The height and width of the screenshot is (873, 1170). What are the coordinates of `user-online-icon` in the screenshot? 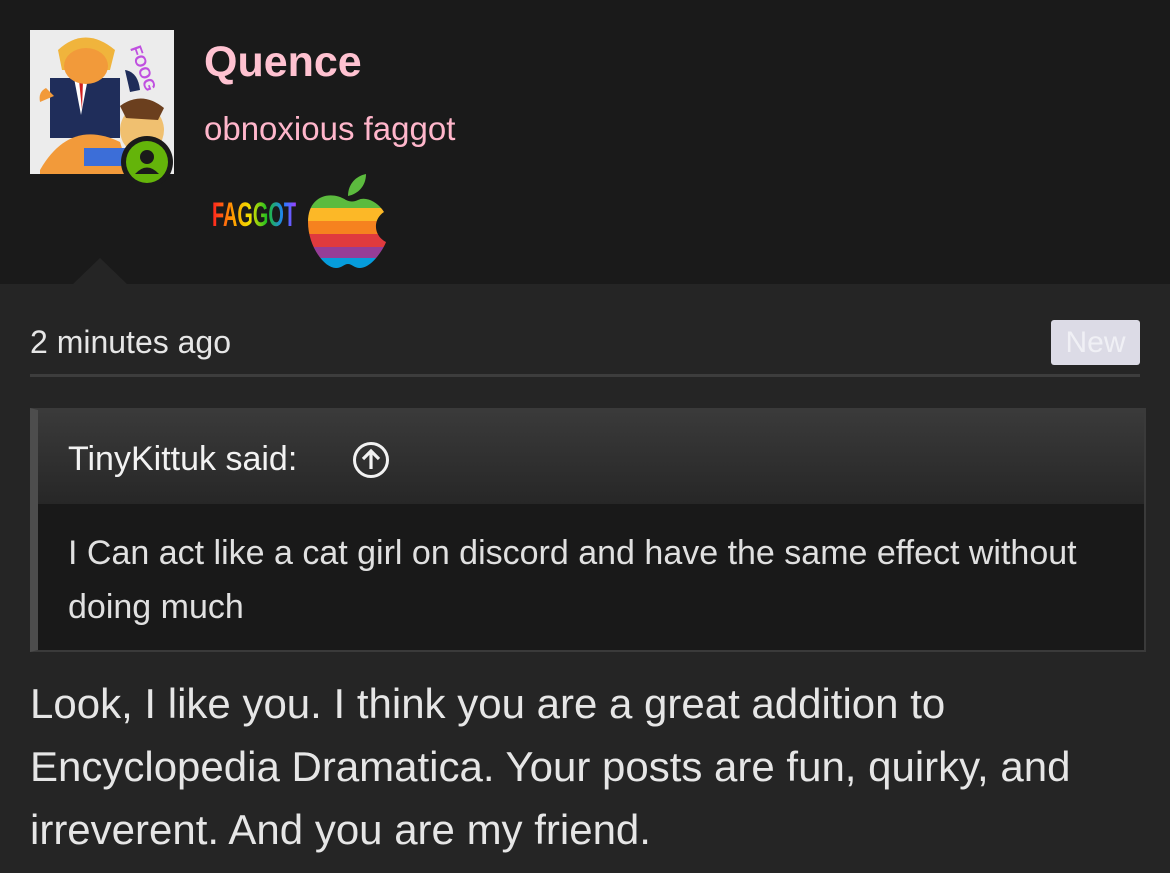 It's located at (147, 162).